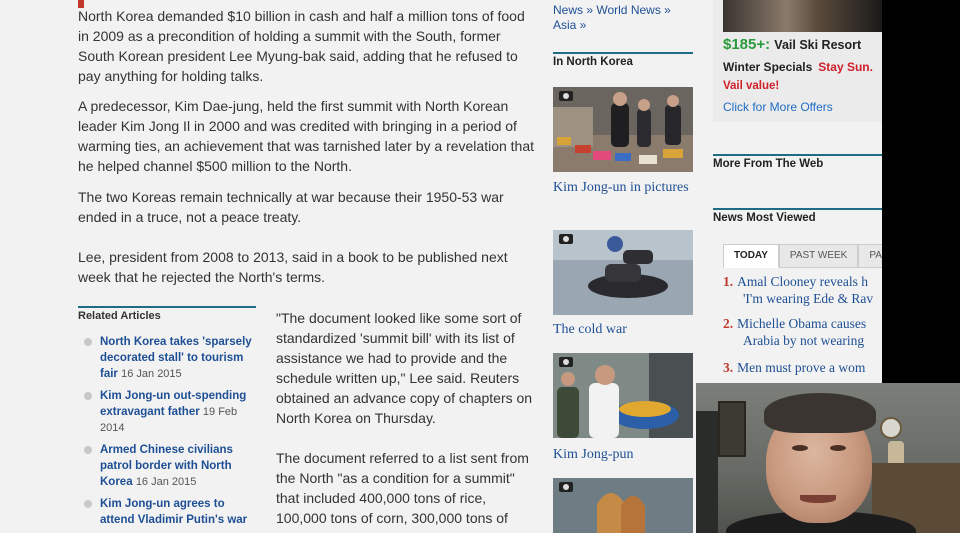 This screenshot has height=533, width=960. What do you see at coordinates (621, 188) in the screenshot?
I see `gallery-caption: Kim Jong-un in pictures` at bounding box center [621, 188].